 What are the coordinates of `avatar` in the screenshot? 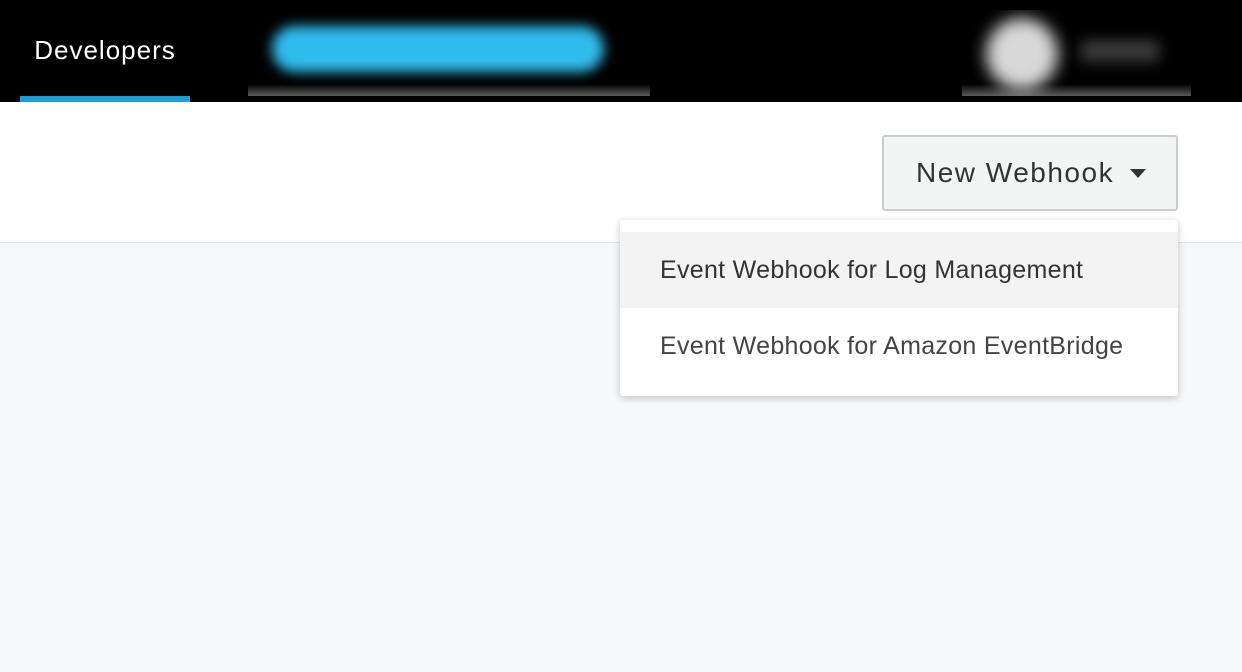 It's located at (1022, 54).